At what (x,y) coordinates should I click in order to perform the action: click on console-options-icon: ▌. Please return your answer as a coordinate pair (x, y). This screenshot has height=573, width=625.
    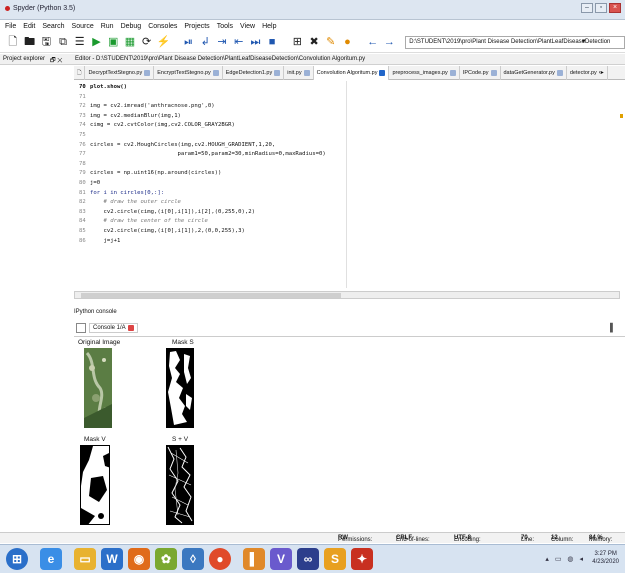
    Looking at the image, I should click on (613, 327).